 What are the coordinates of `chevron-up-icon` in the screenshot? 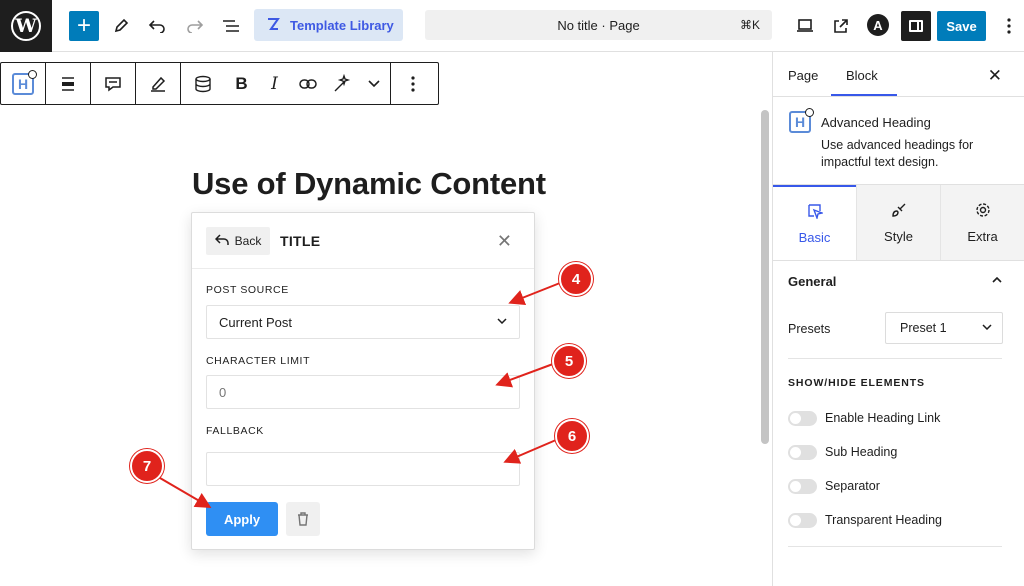 It's located at (997, 278).